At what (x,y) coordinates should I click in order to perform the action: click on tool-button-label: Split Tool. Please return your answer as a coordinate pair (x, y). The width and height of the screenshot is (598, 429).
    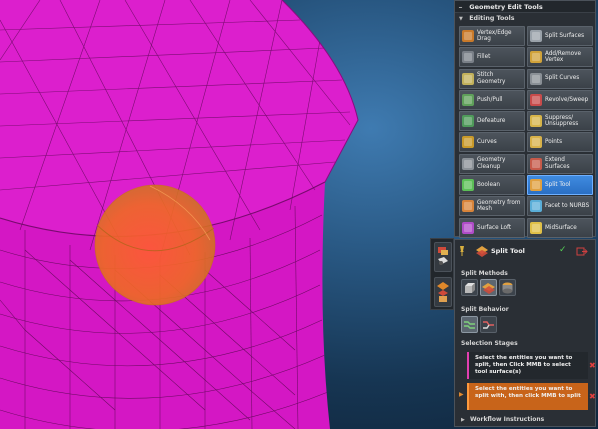
    Looking at the image, I should click on (558, 184).